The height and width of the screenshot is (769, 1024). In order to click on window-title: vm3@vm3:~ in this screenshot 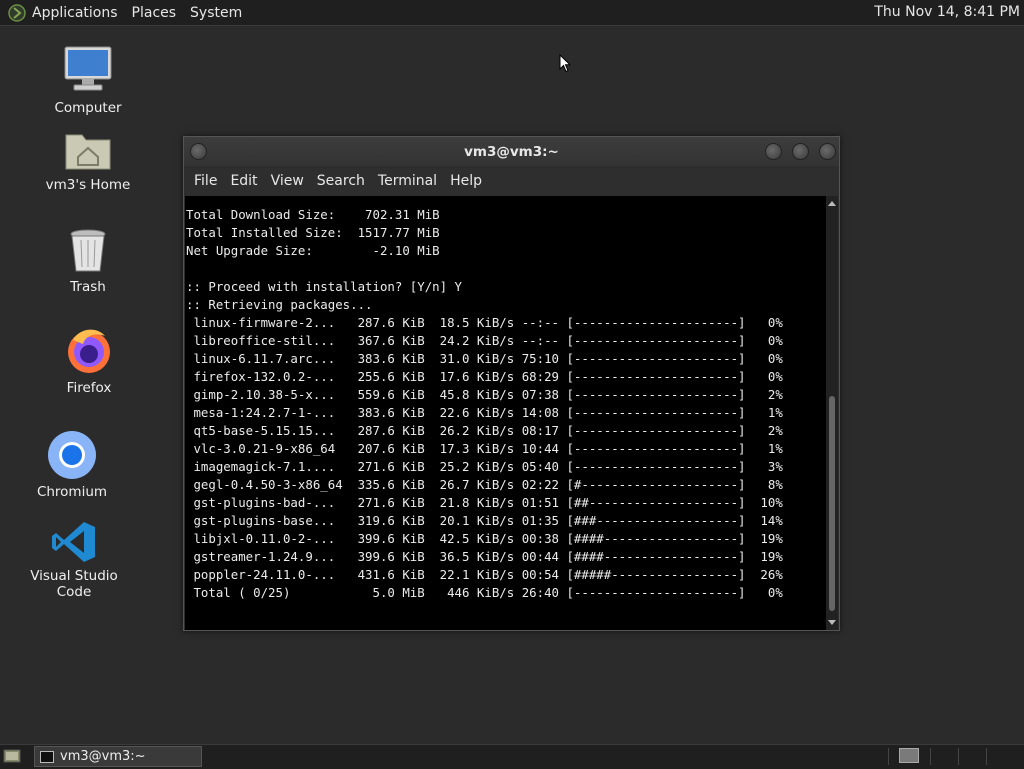, I will do `click(511, 152)`.